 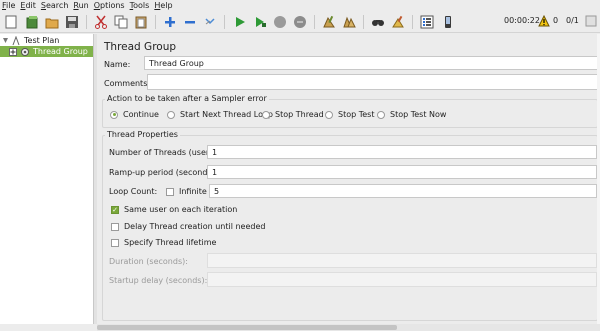 I want to click on radio-label: Stop Test Now, so click(x=418, y=114).